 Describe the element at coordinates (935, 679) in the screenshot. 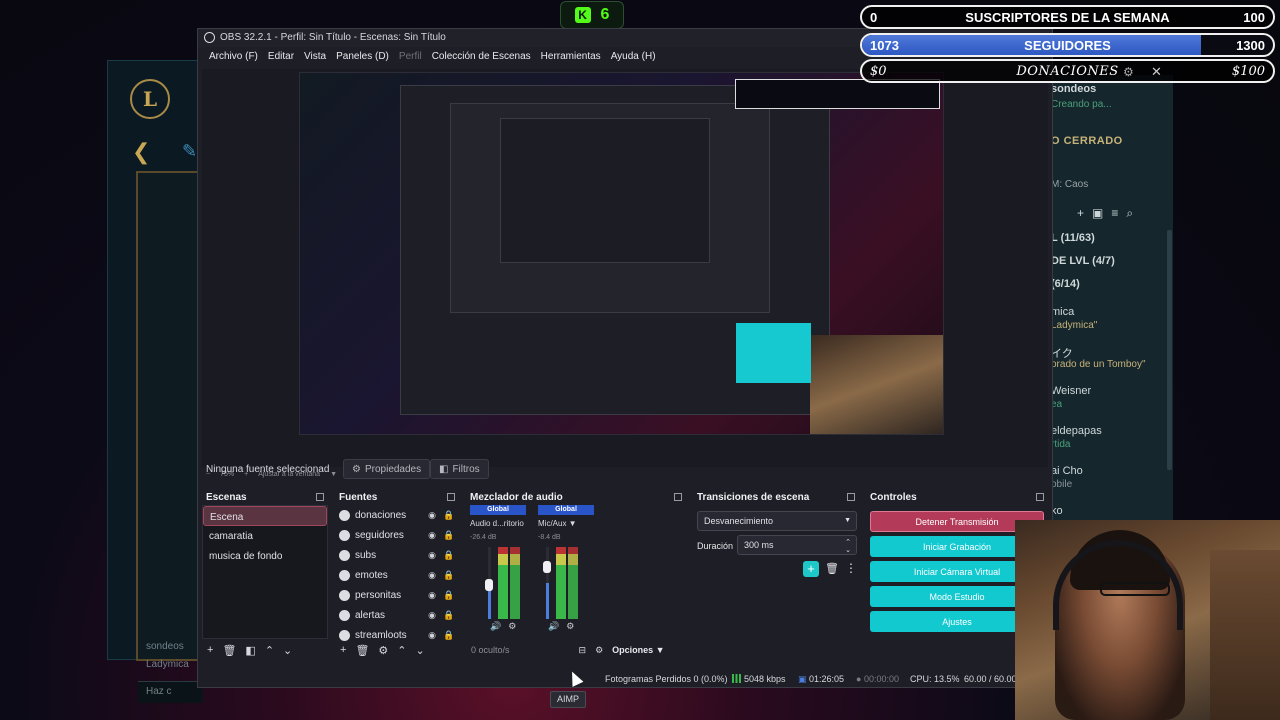

I see `cpu-usage: CPU: 13.5%` at that location.